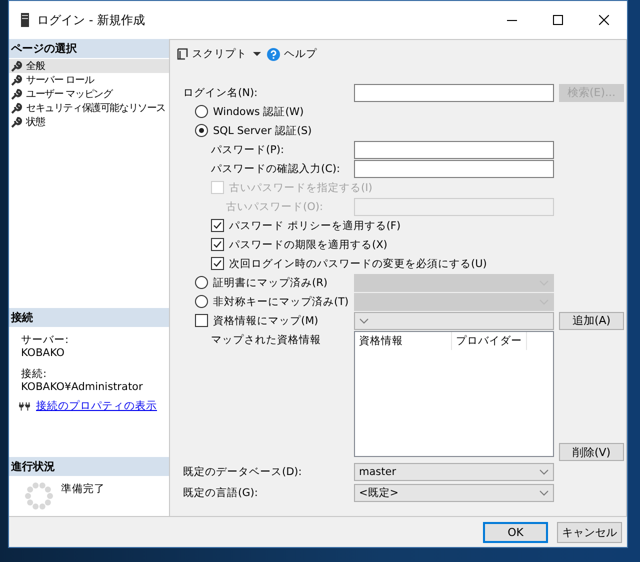 This screenshot has height=562, width=640. What do you see at coordinates (25, 20) in the screenshot?
I see `server-icon` at bounding box center [25, 20].